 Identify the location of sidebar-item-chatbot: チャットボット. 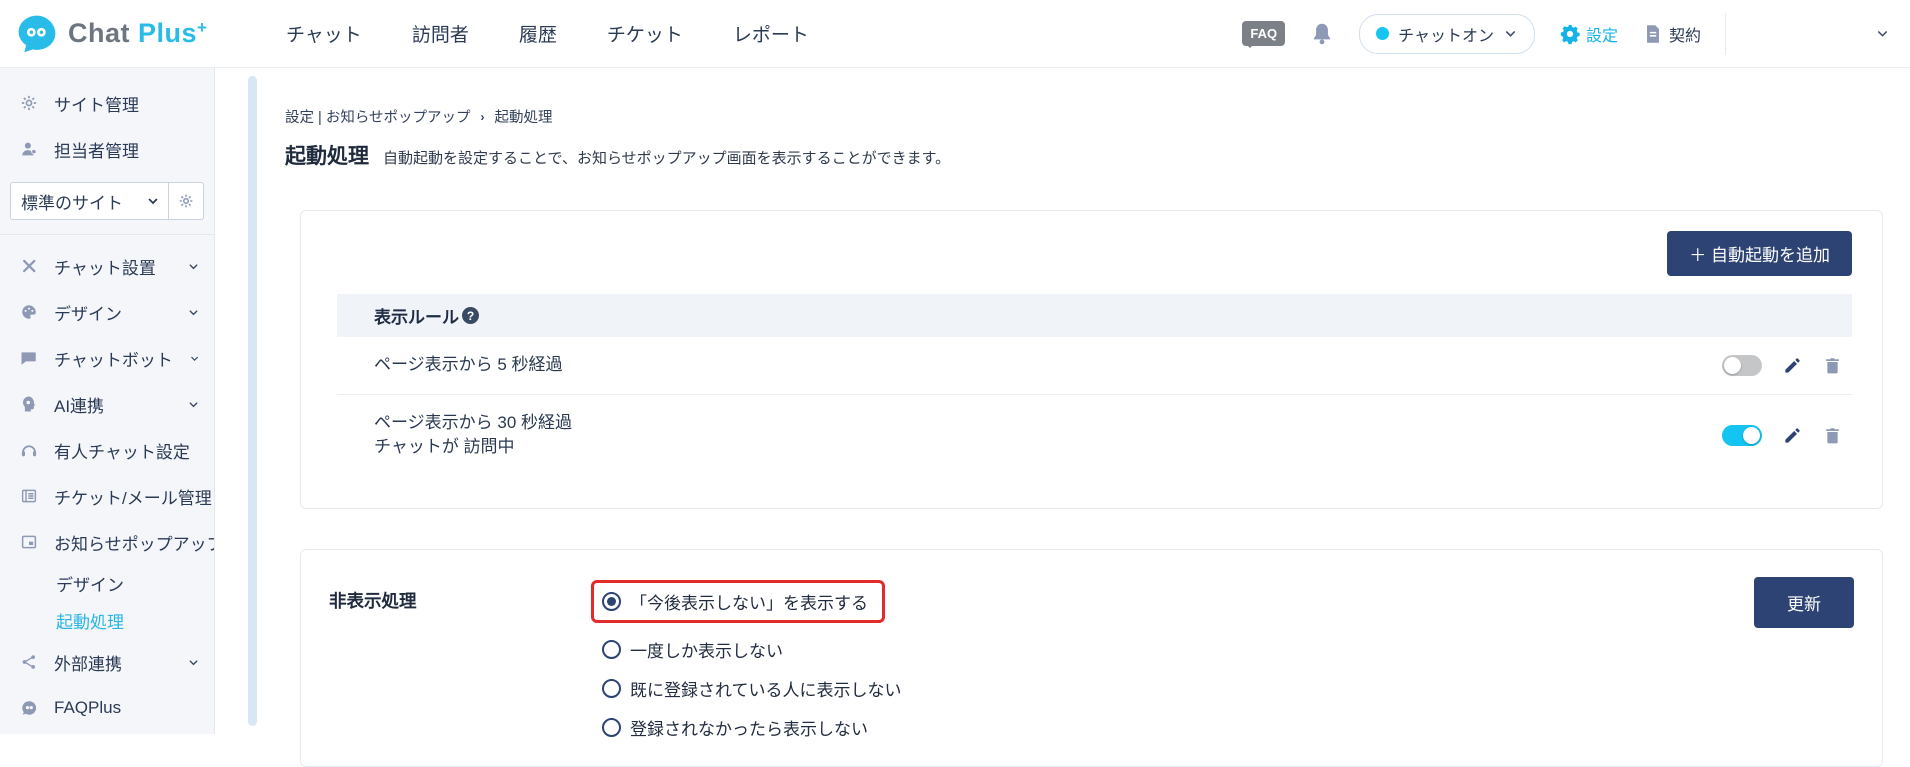
(107, 358).